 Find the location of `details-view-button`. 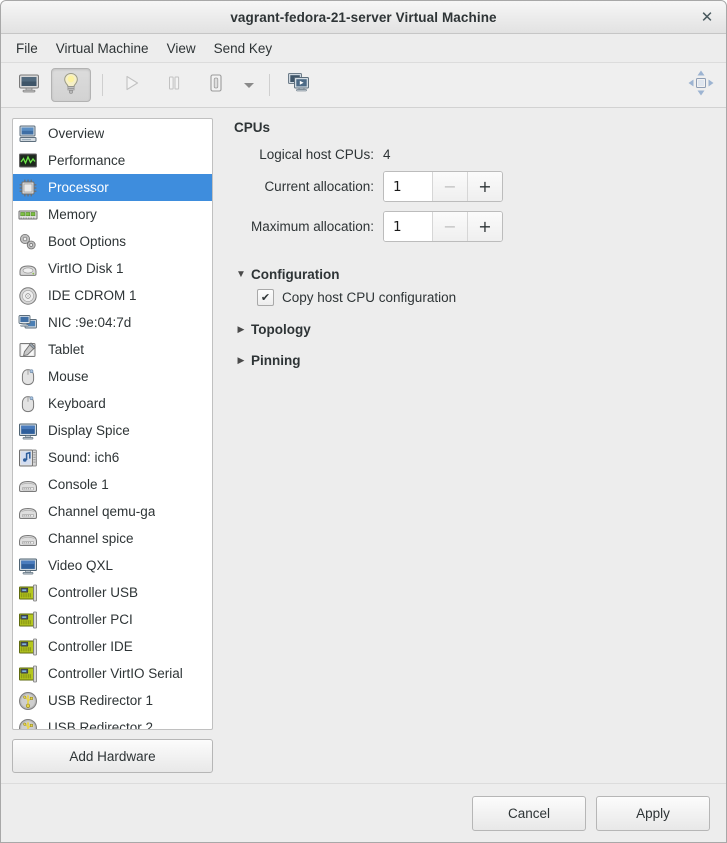

details-view-button is located at coordinates (71, 85).